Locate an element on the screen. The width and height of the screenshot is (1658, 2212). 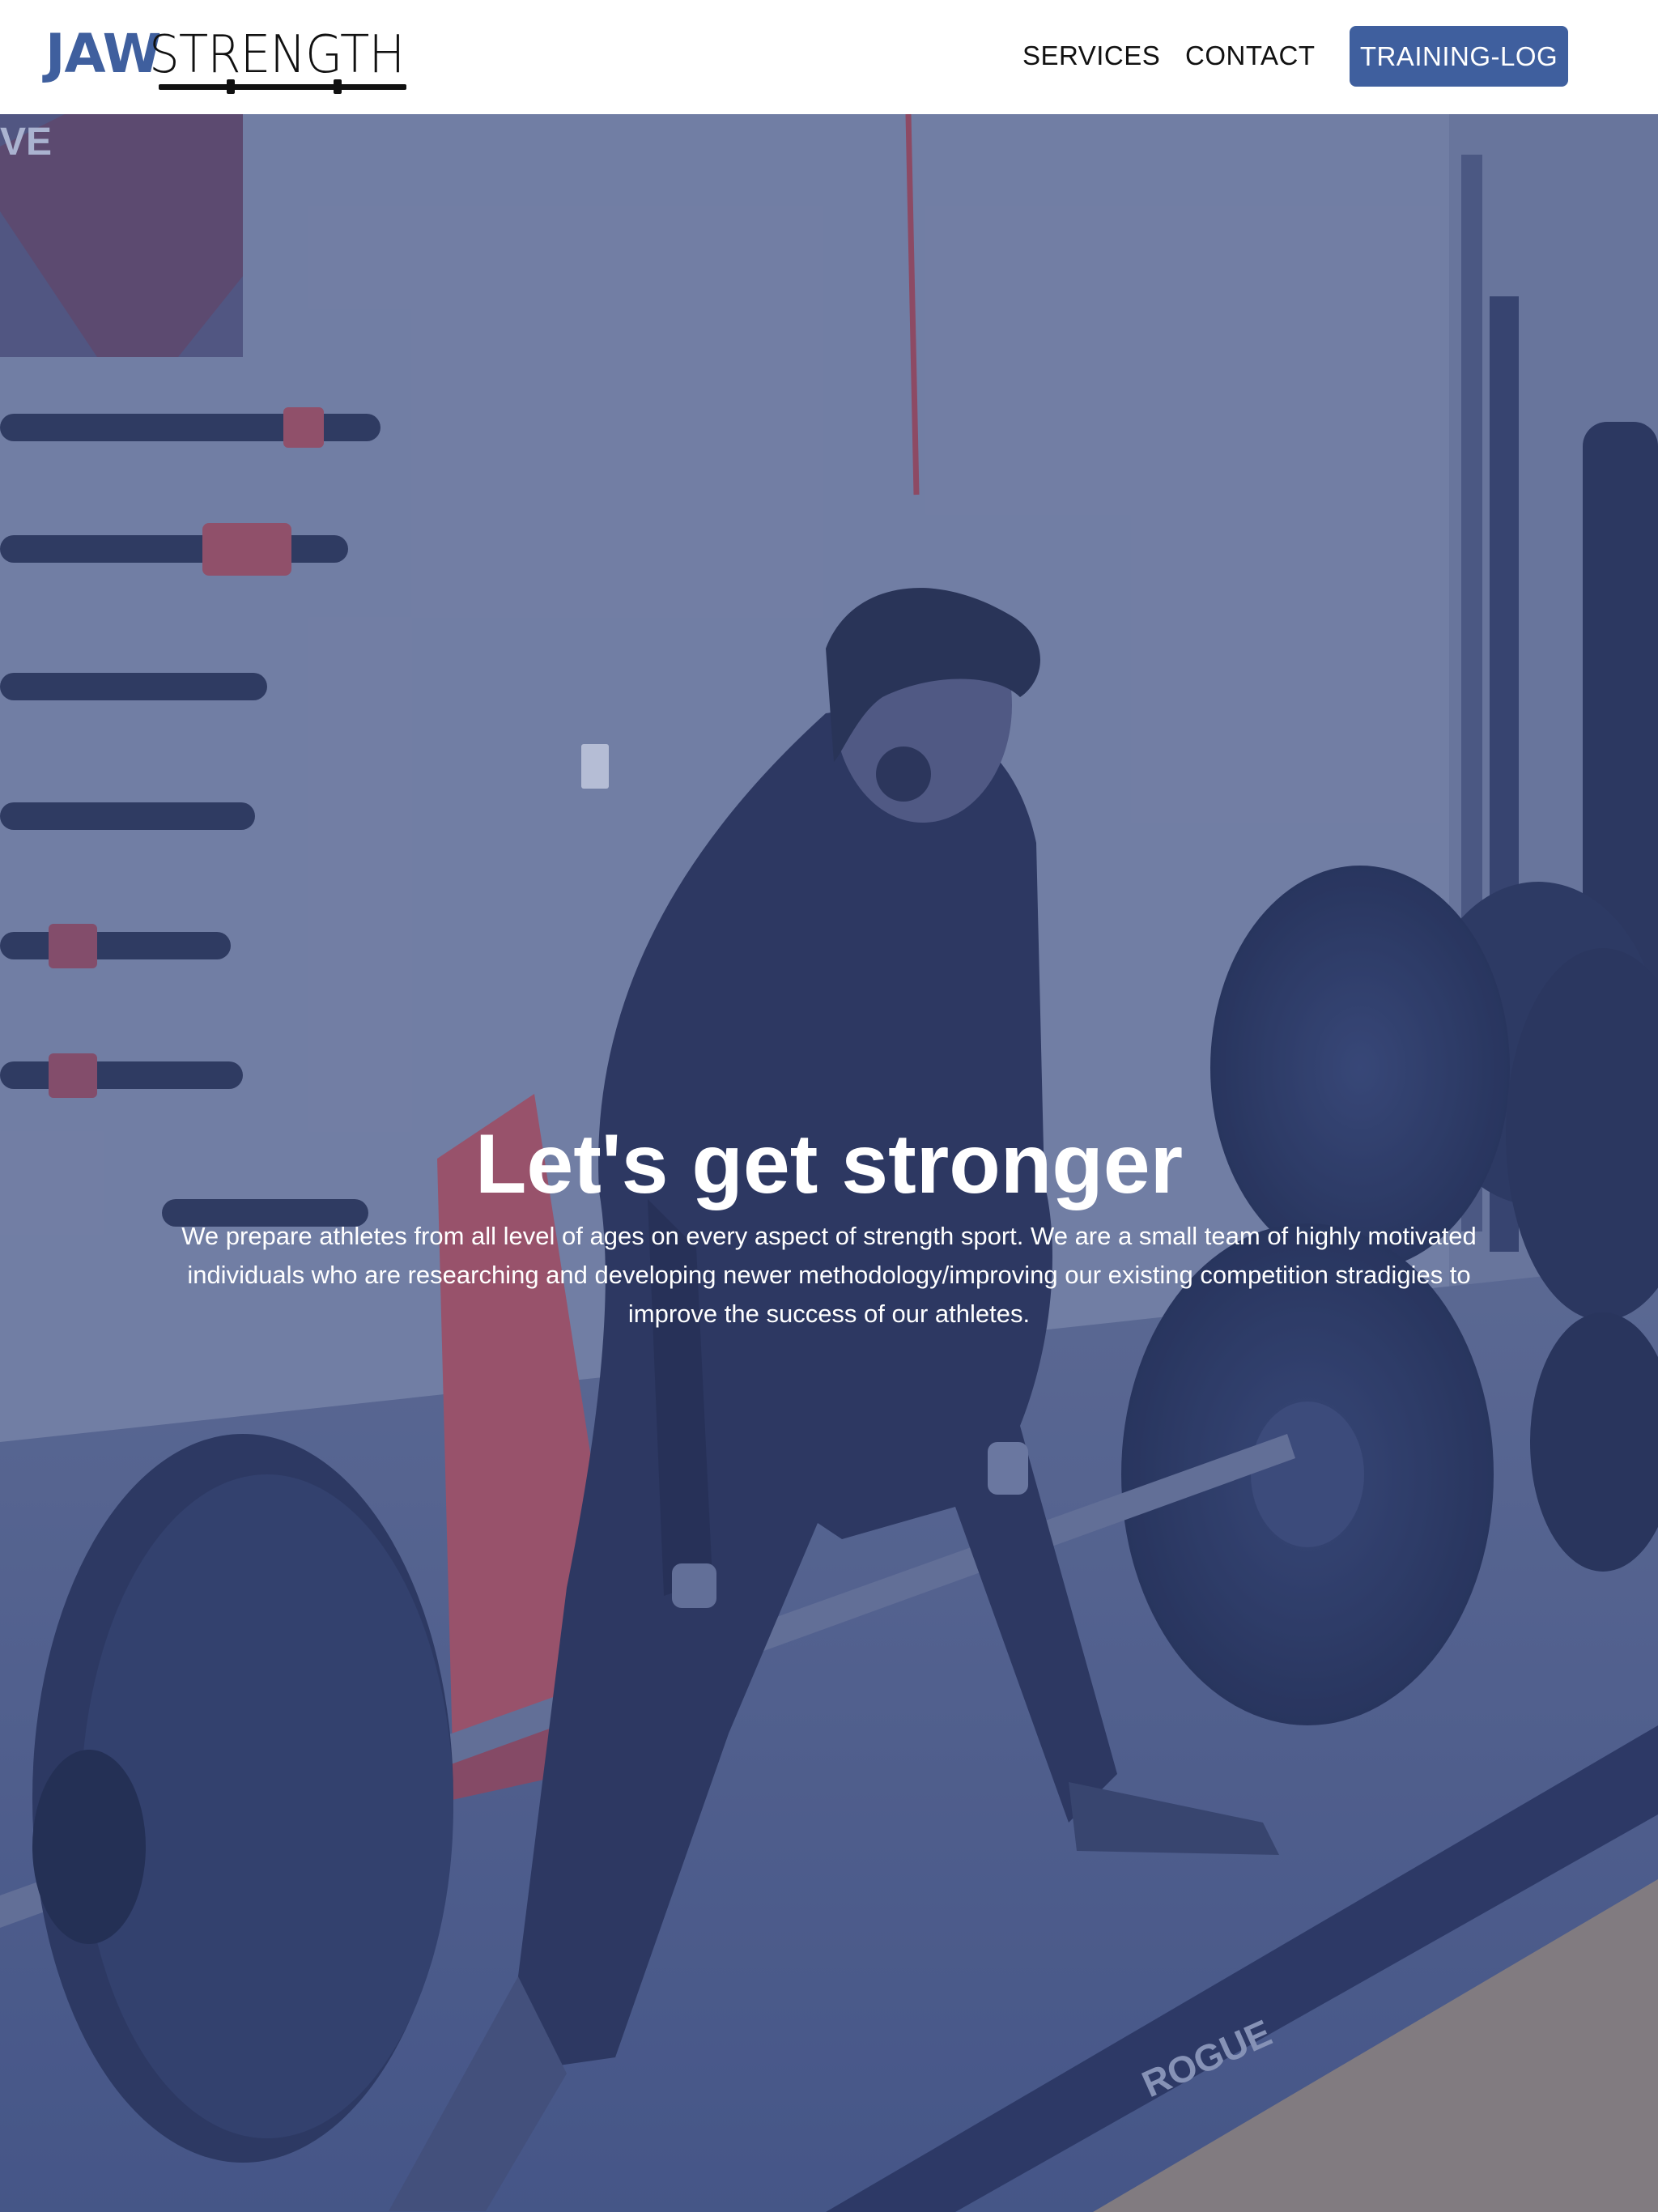
logo-jaw-text: JAW is located at coordinates (103, 54).